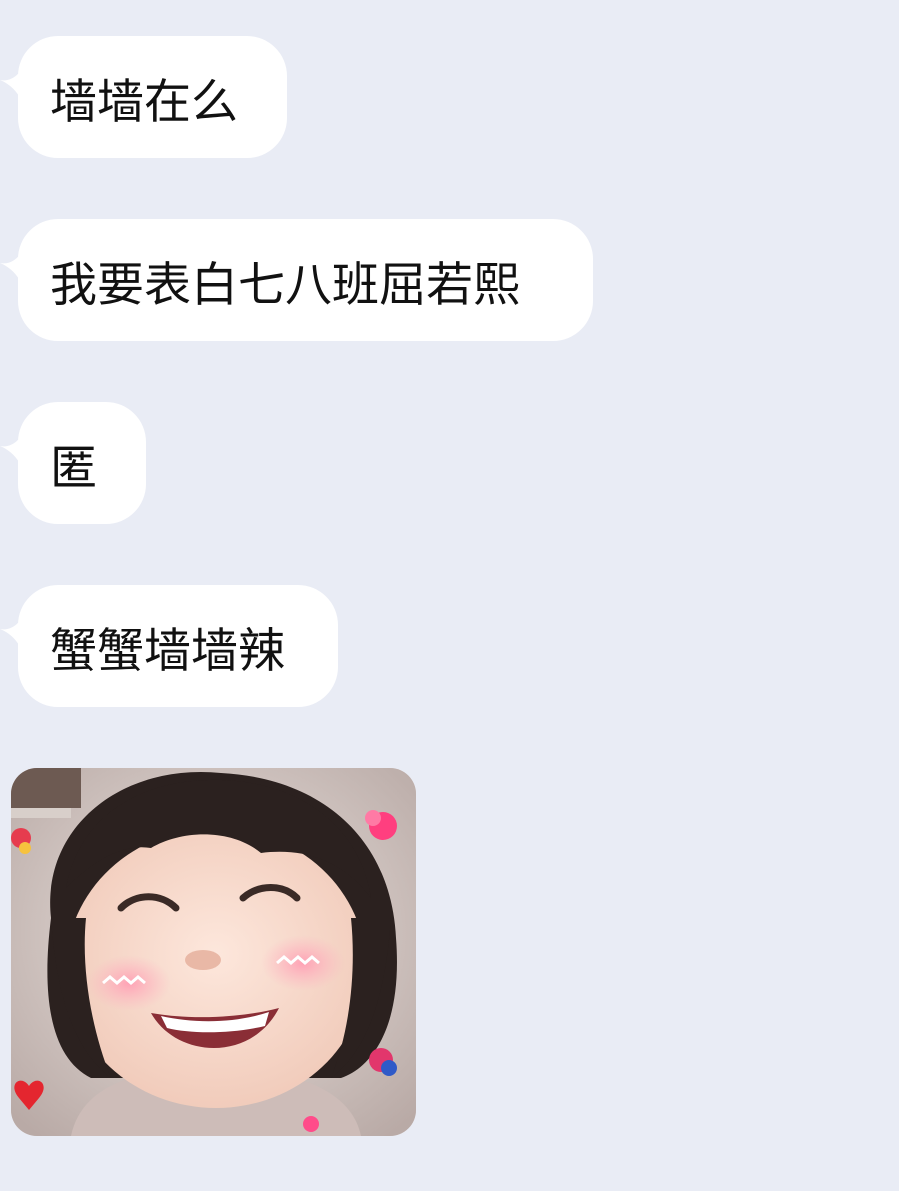 This screenshot has width=899, height=1191. What do you see at coordinates (144, 102) in the screenshot?
I see `message-text: 墙墙在么` at bounding box center [144, 102].